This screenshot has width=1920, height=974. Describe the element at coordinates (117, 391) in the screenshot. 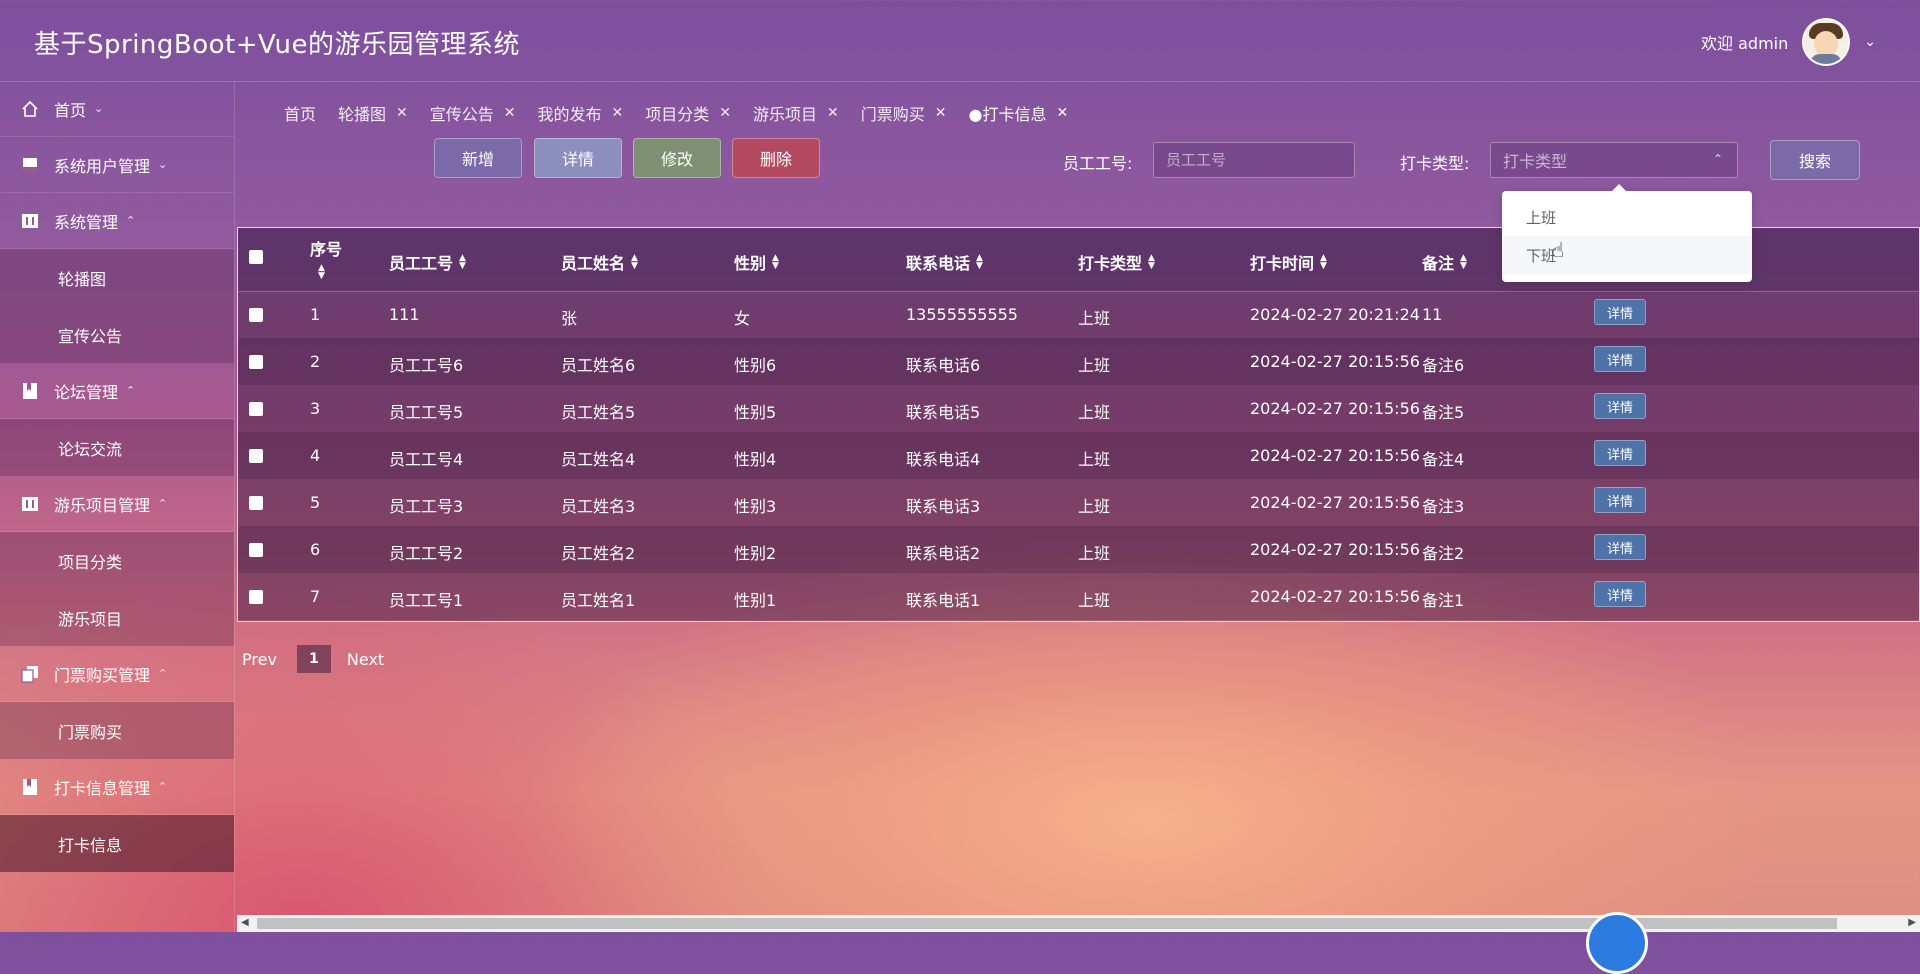

I see `sidebar-item-forum-management: 论坛管理 ⌃` at that location.